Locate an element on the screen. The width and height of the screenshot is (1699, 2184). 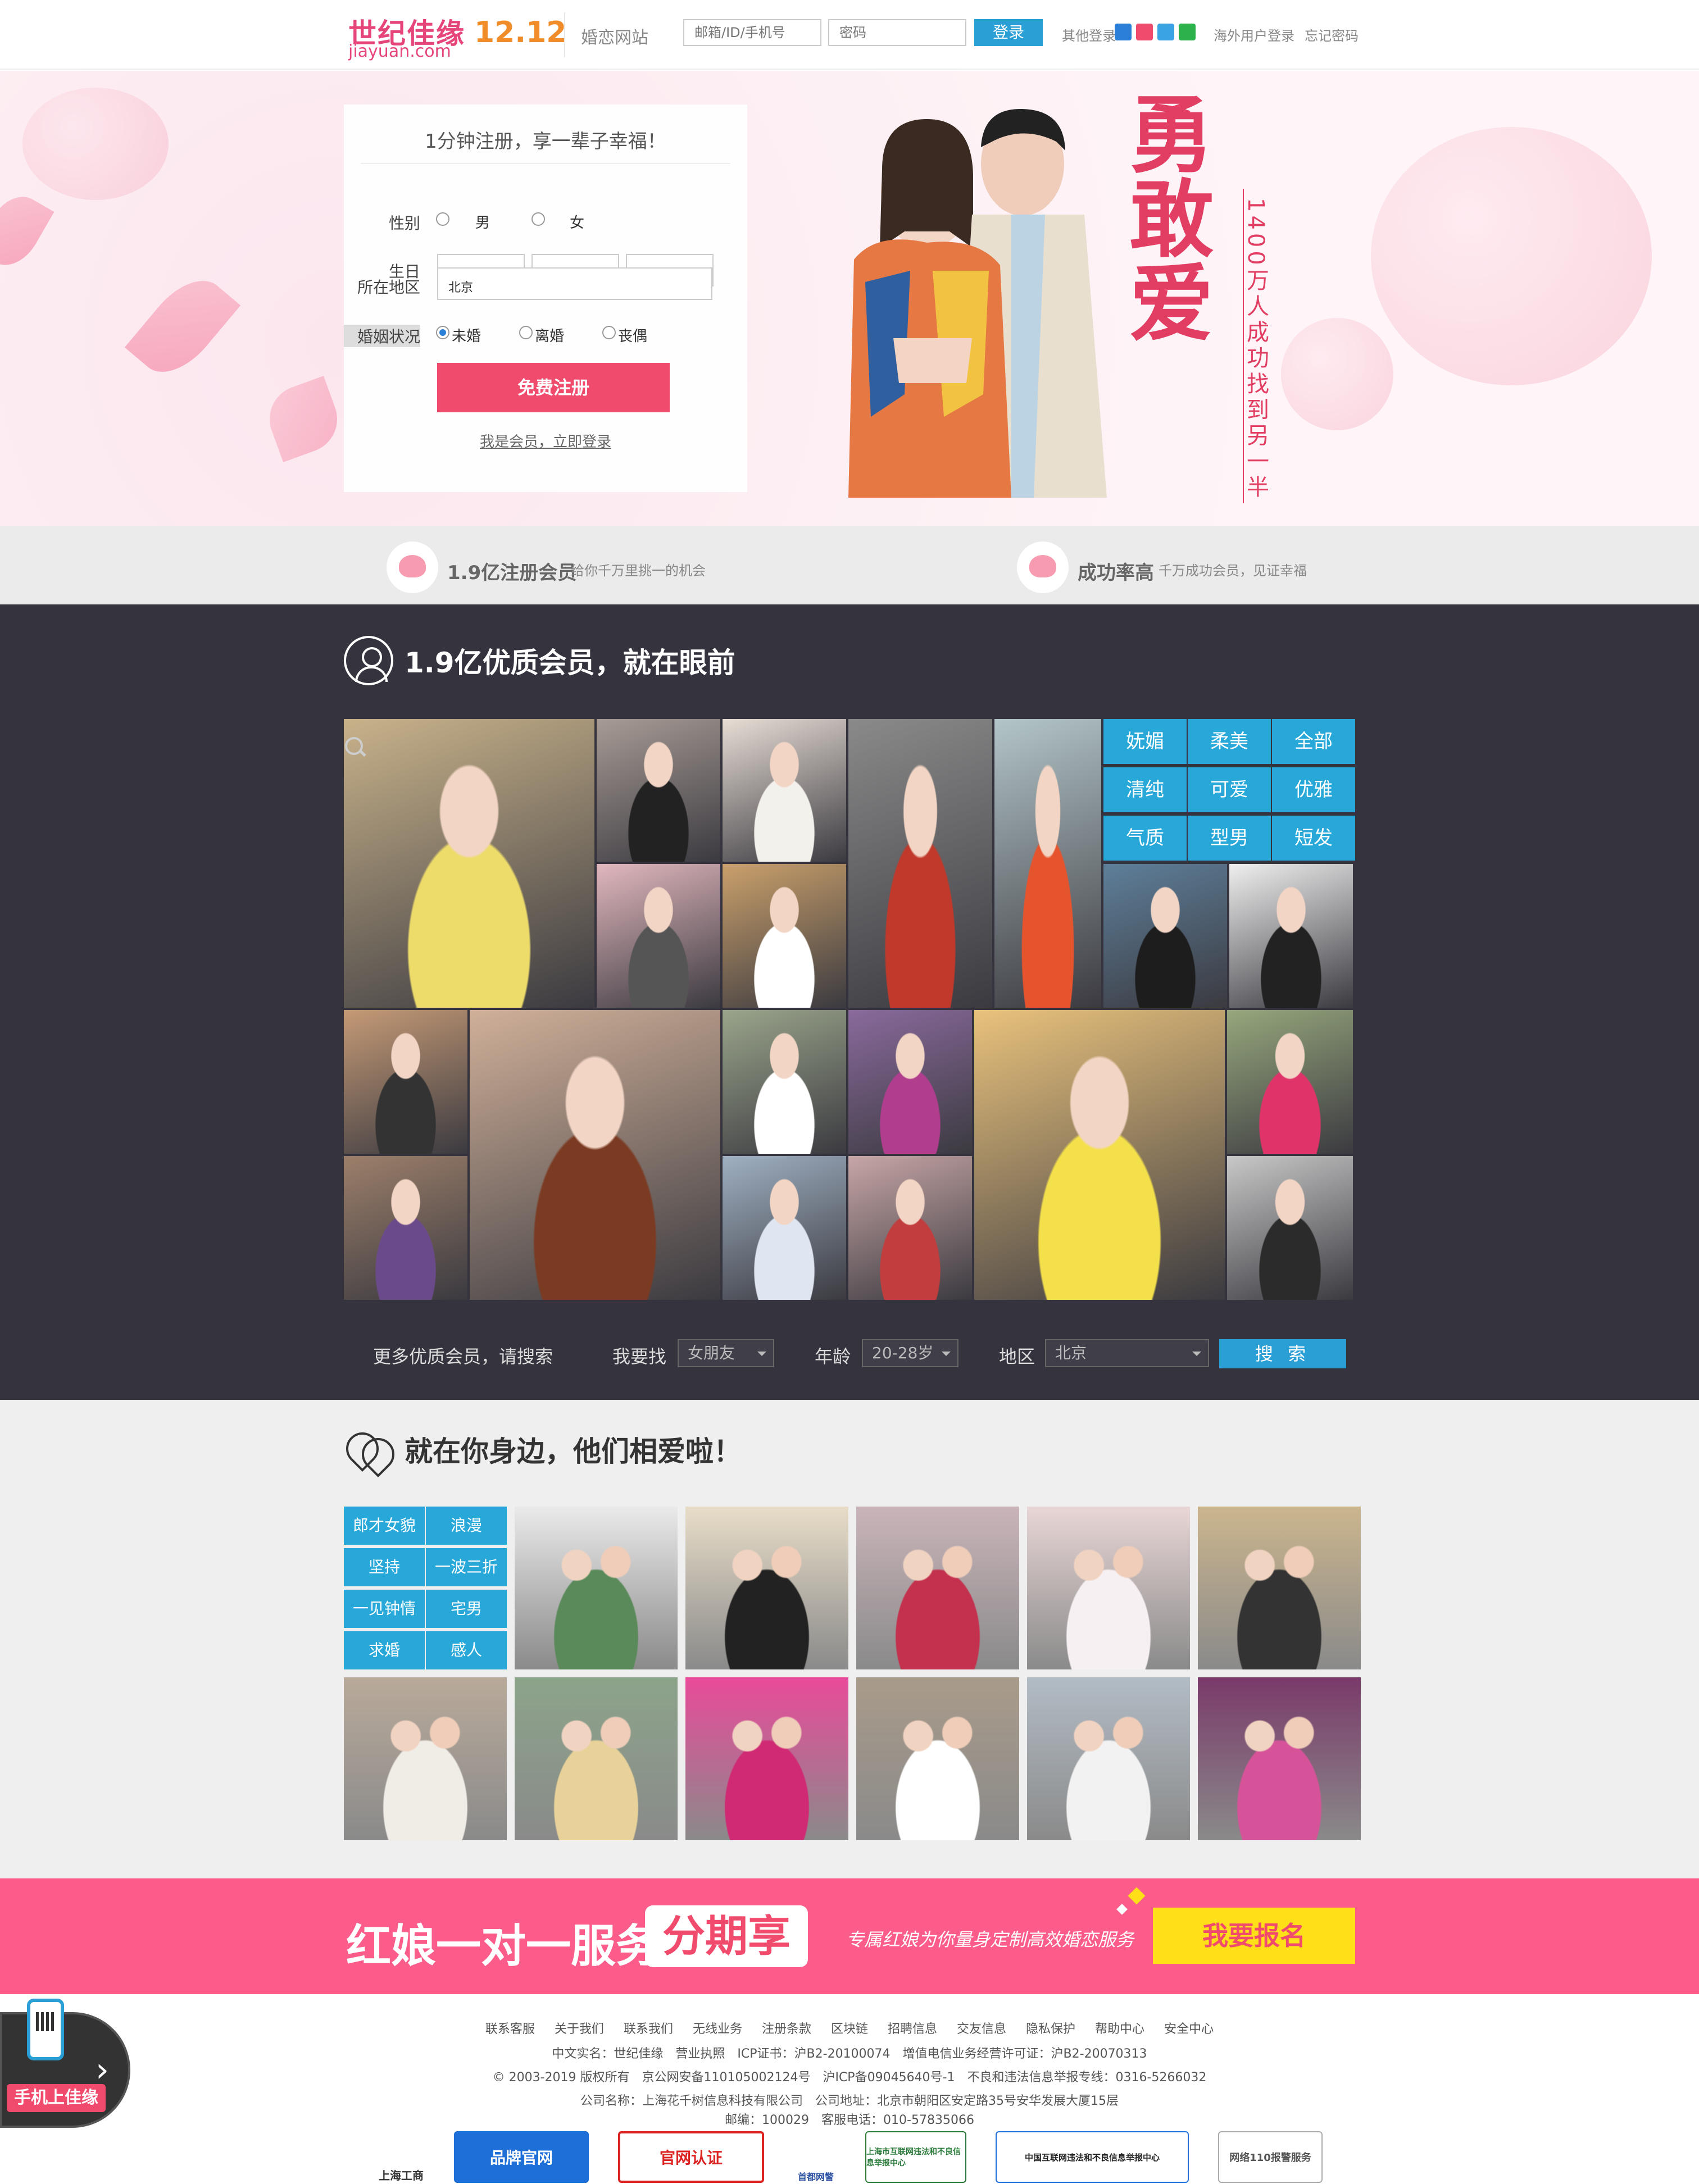
shanghai-aic-badge: 上海工商 is located at coordinates (401, 2157).